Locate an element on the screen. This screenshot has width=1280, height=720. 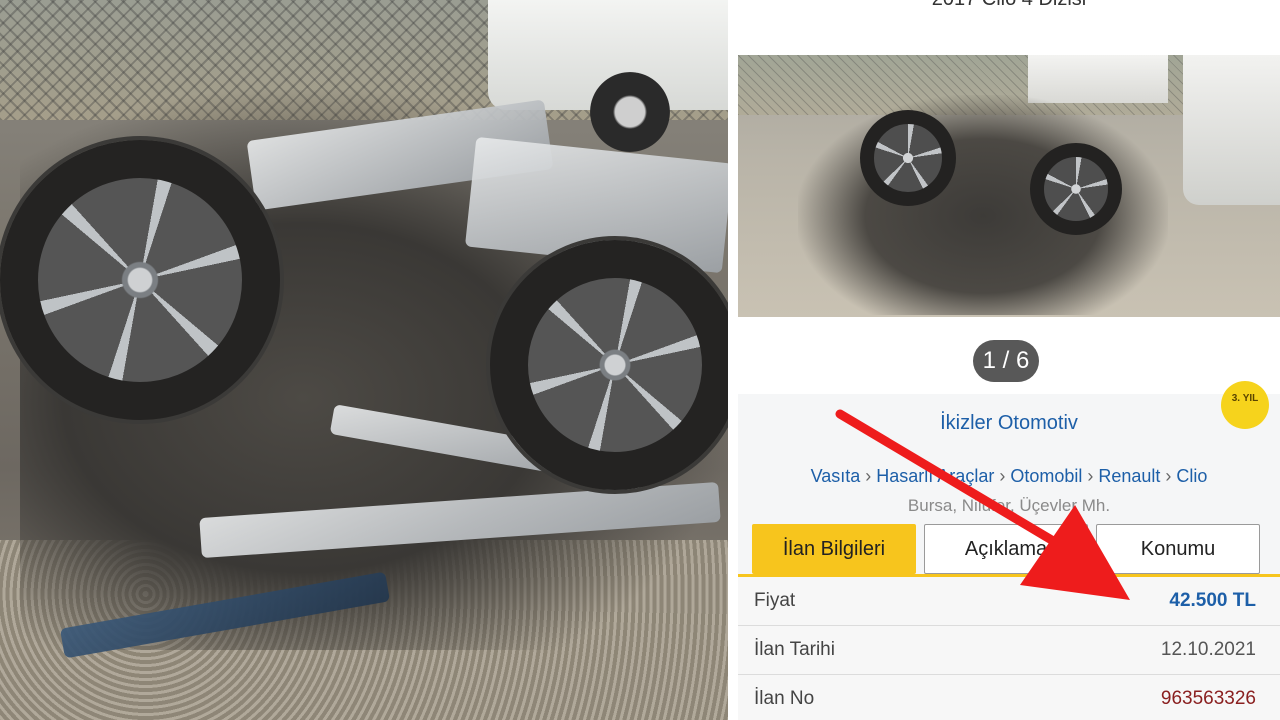
photo-pager: 1 / 6 is located at coordinates (1006, 361).